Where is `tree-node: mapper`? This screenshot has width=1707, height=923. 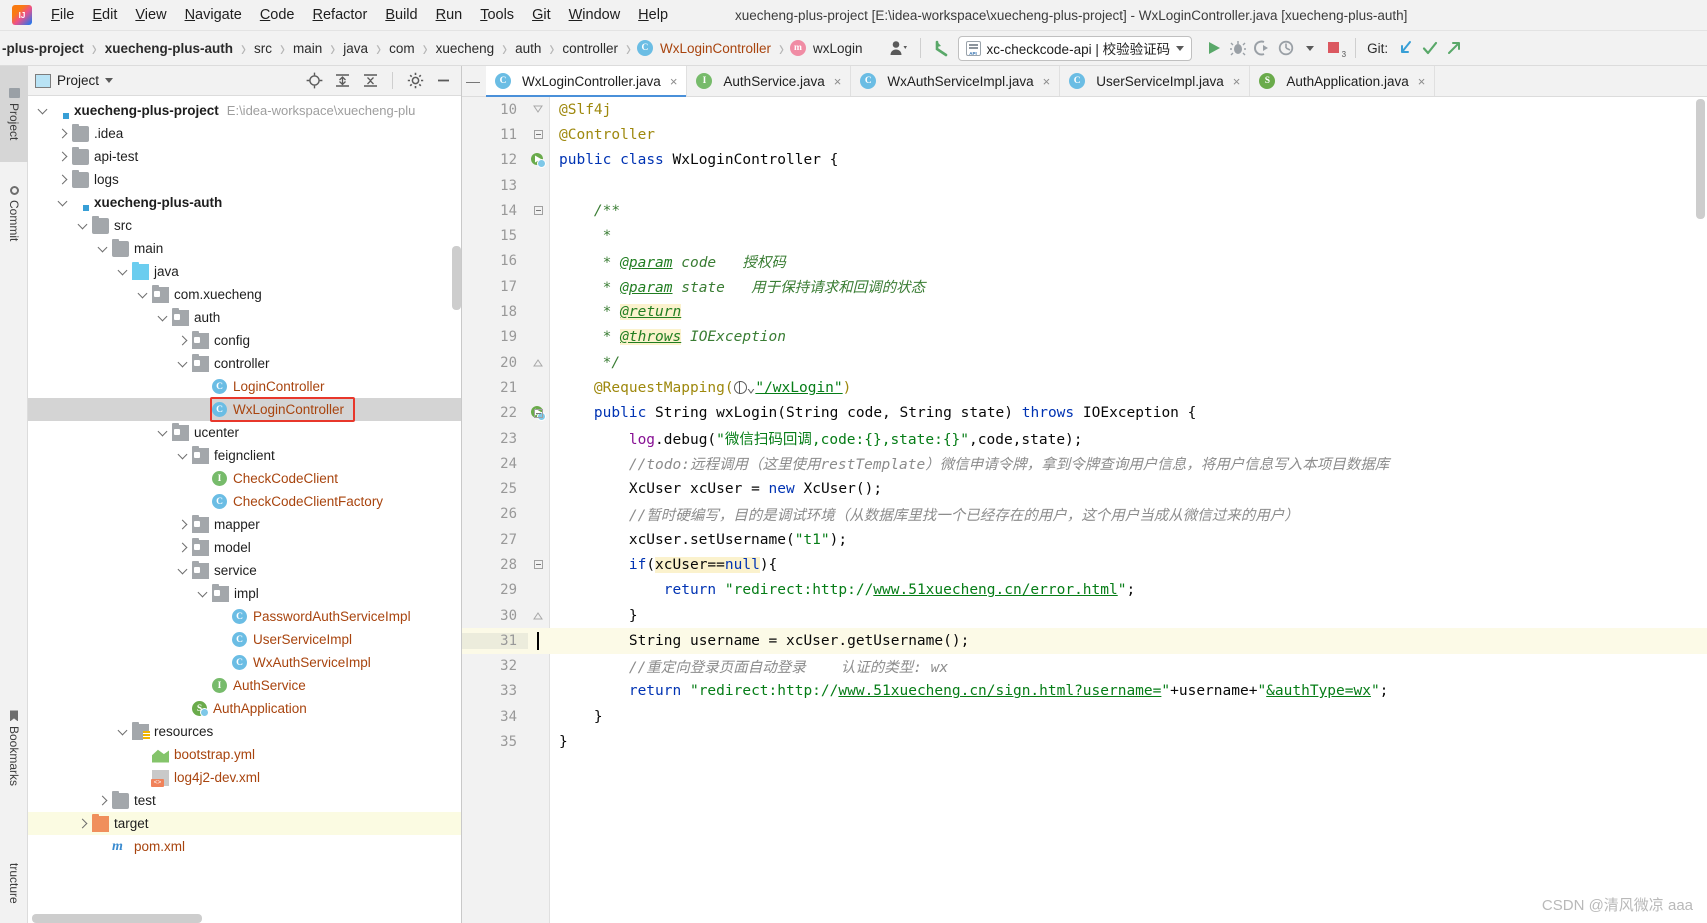
tree-node: mapper is located at coordinates (244, 524).